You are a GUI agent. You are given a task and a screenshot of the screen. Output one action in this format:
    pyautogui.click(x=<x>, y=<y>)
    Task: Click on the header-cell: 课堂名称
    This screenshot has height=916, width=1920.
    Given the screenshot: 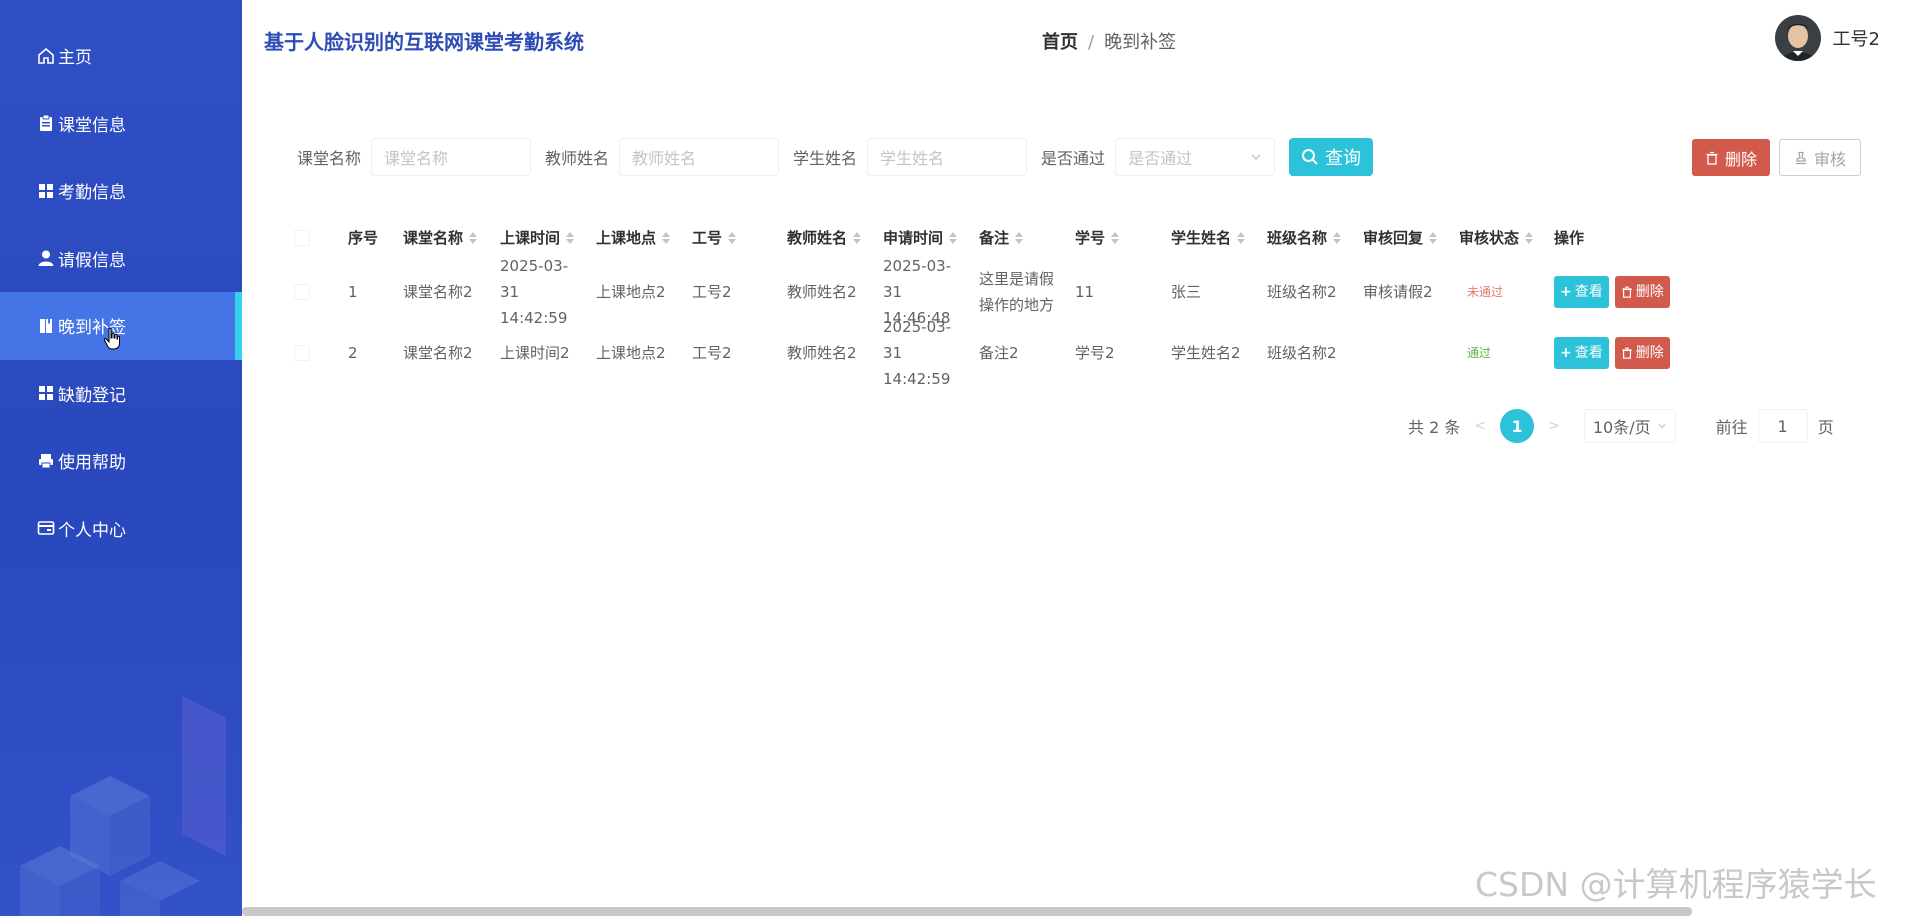 What is the action you would take?
    pyautogui.click(x=447, y=238)
    